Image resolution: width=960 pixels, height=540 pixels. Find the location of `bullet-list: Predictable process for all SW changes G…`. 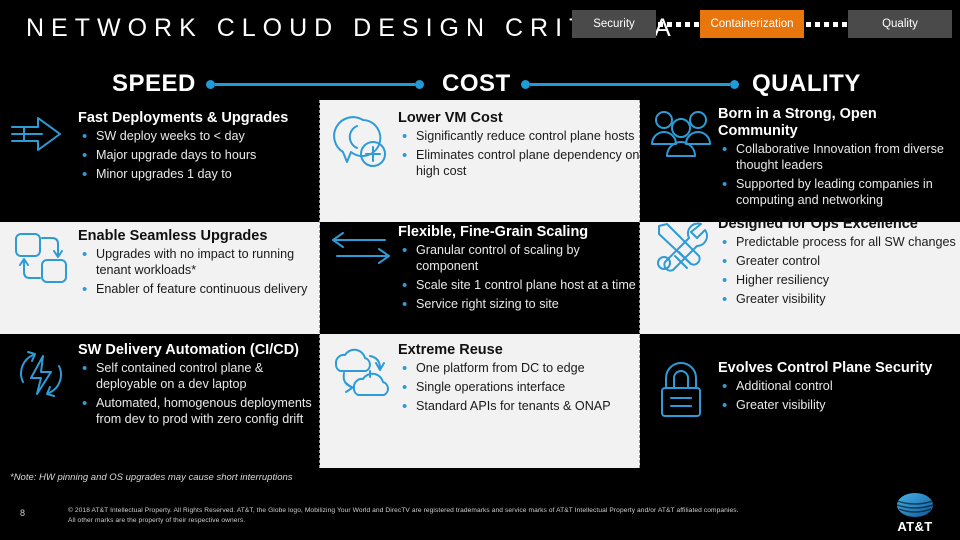

bullet-list: Predictable process for all SW changes G… is located at coordinates (837, 272).